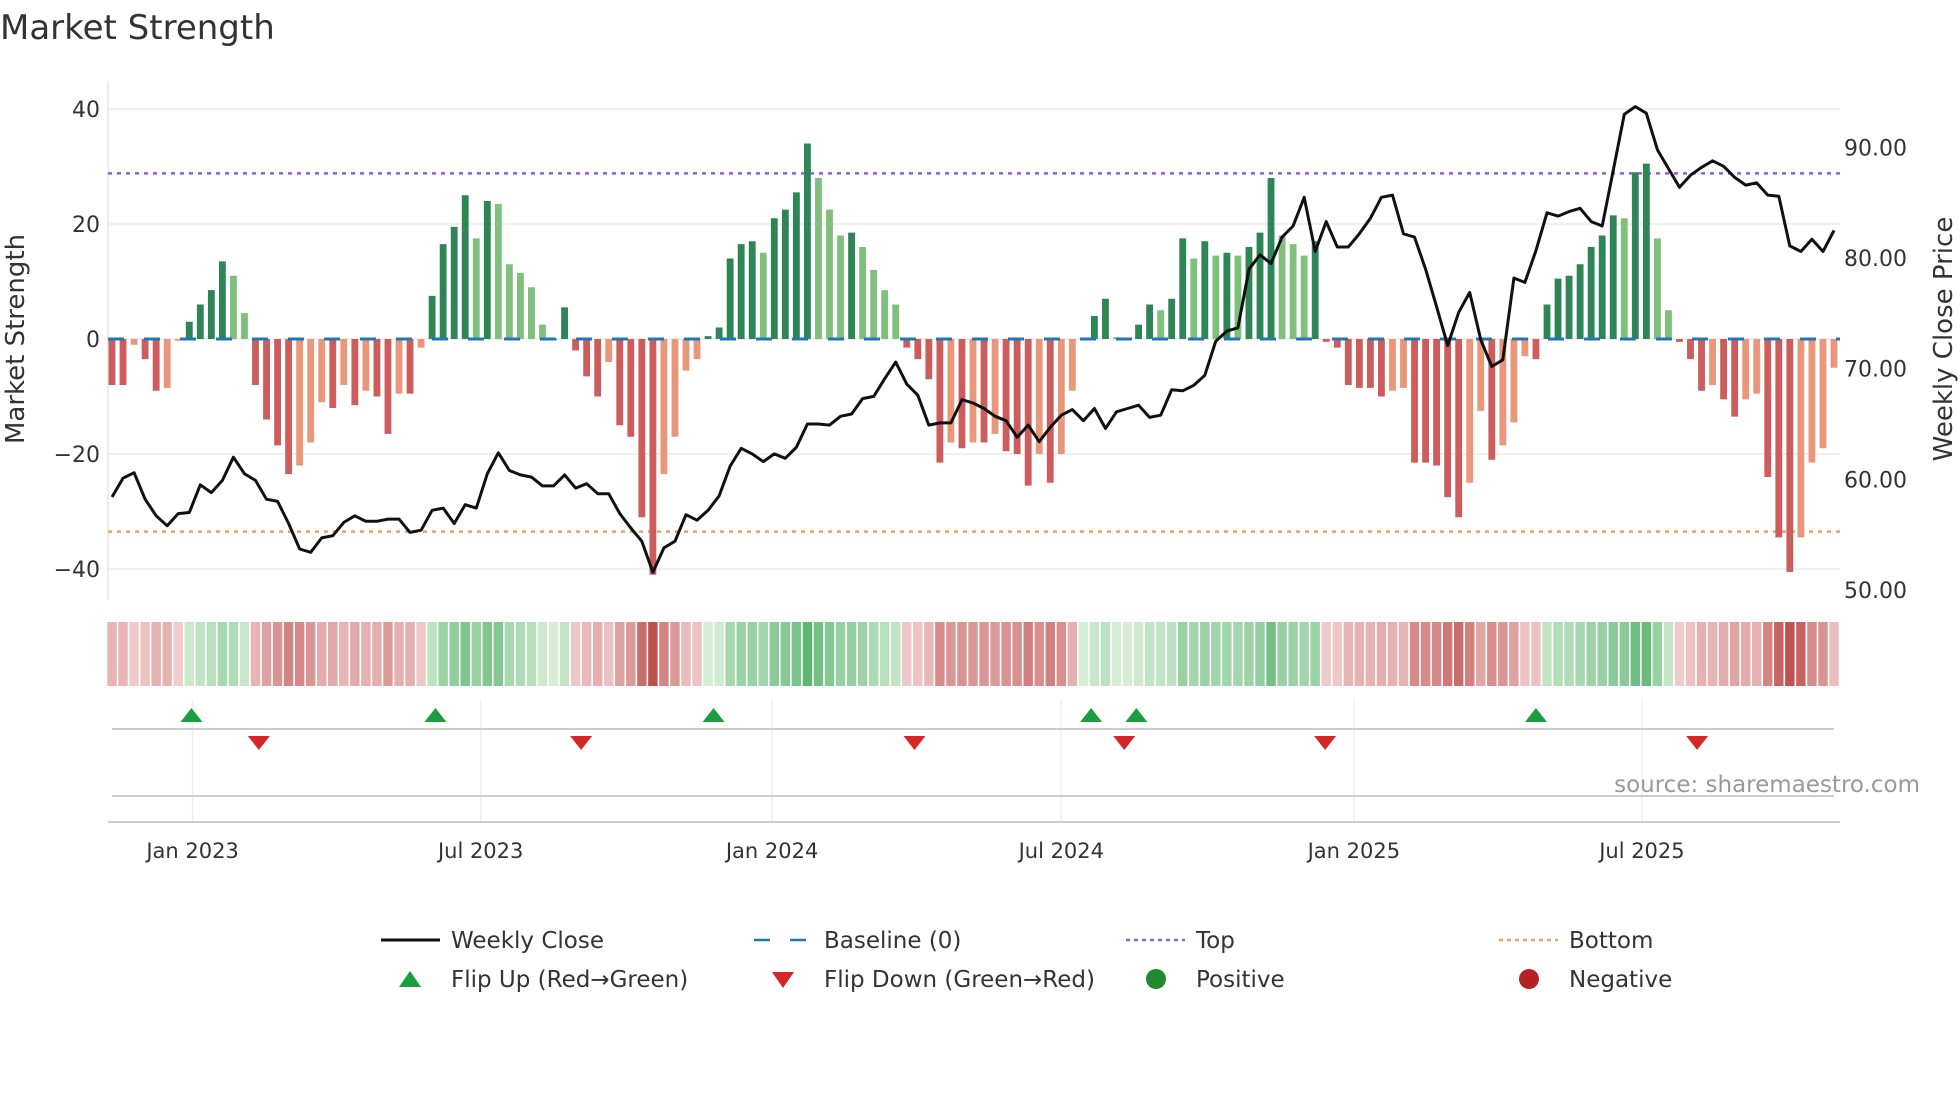 The image size is (1960, 1102). What do you see at coordinates (1944, 339) in the screenshot?
I see `y2-axis-label: Weekly Close Price` at bounding box center [1944, 339].